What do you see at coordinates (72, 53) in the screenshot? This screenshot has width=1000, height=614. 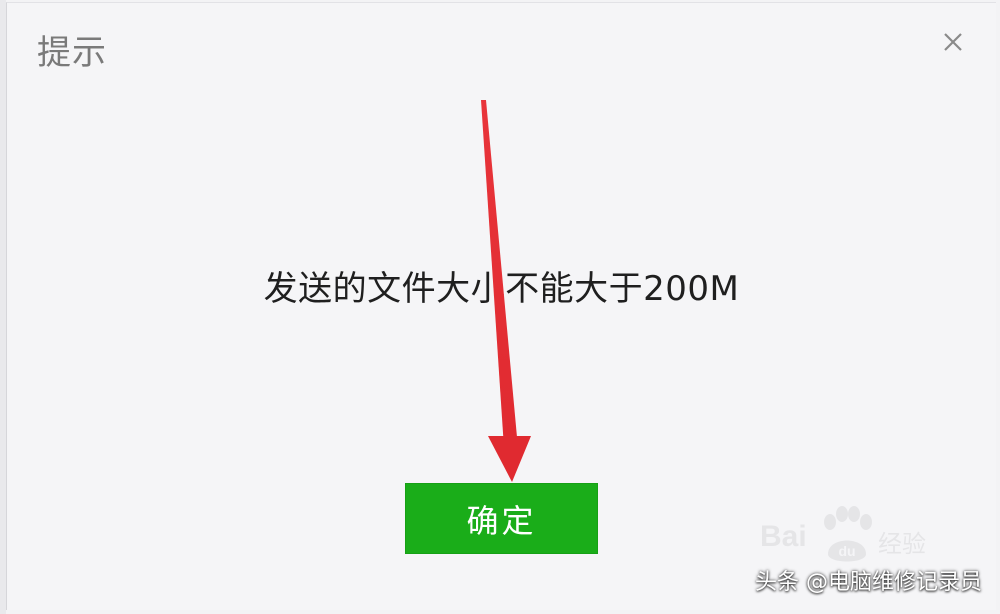 I see `dialog-title: 提示` at bounding box center [72, 53].